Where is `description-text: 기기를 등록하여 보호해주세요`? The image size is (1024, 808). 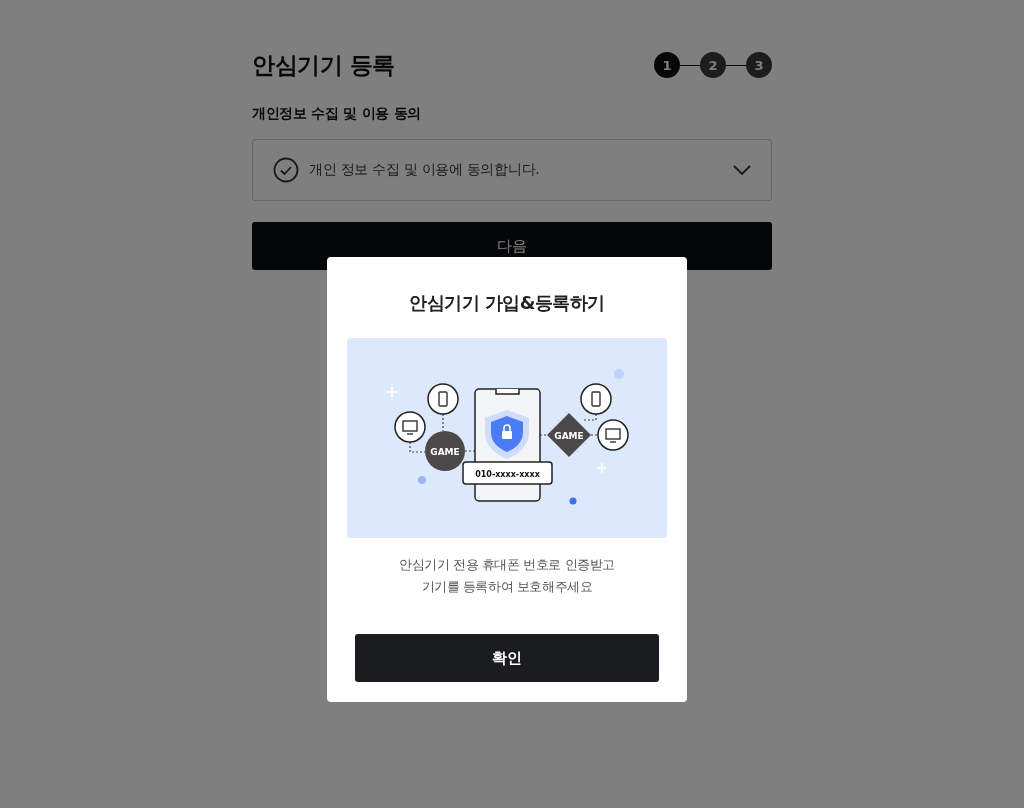 description-text: 기기를 등록하여 보호해주세요 is located at coordinates (507, 587).